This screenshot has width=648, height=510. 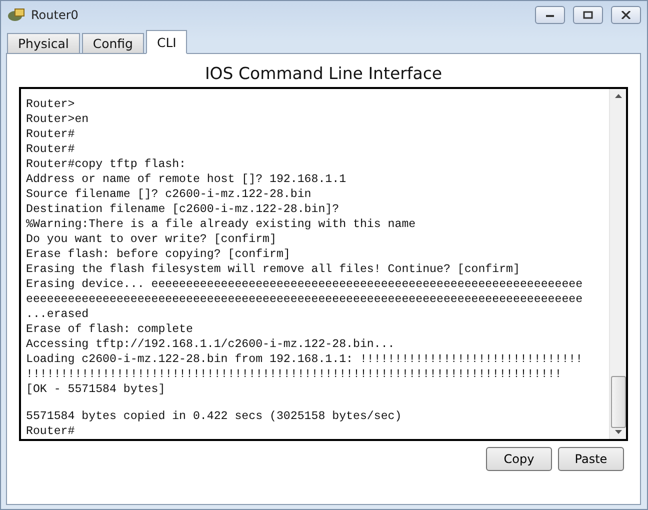 What do you see at coordinates (43, 43) in the screenshot?
I see `tab: Physical` at bounding box center [43, 43].